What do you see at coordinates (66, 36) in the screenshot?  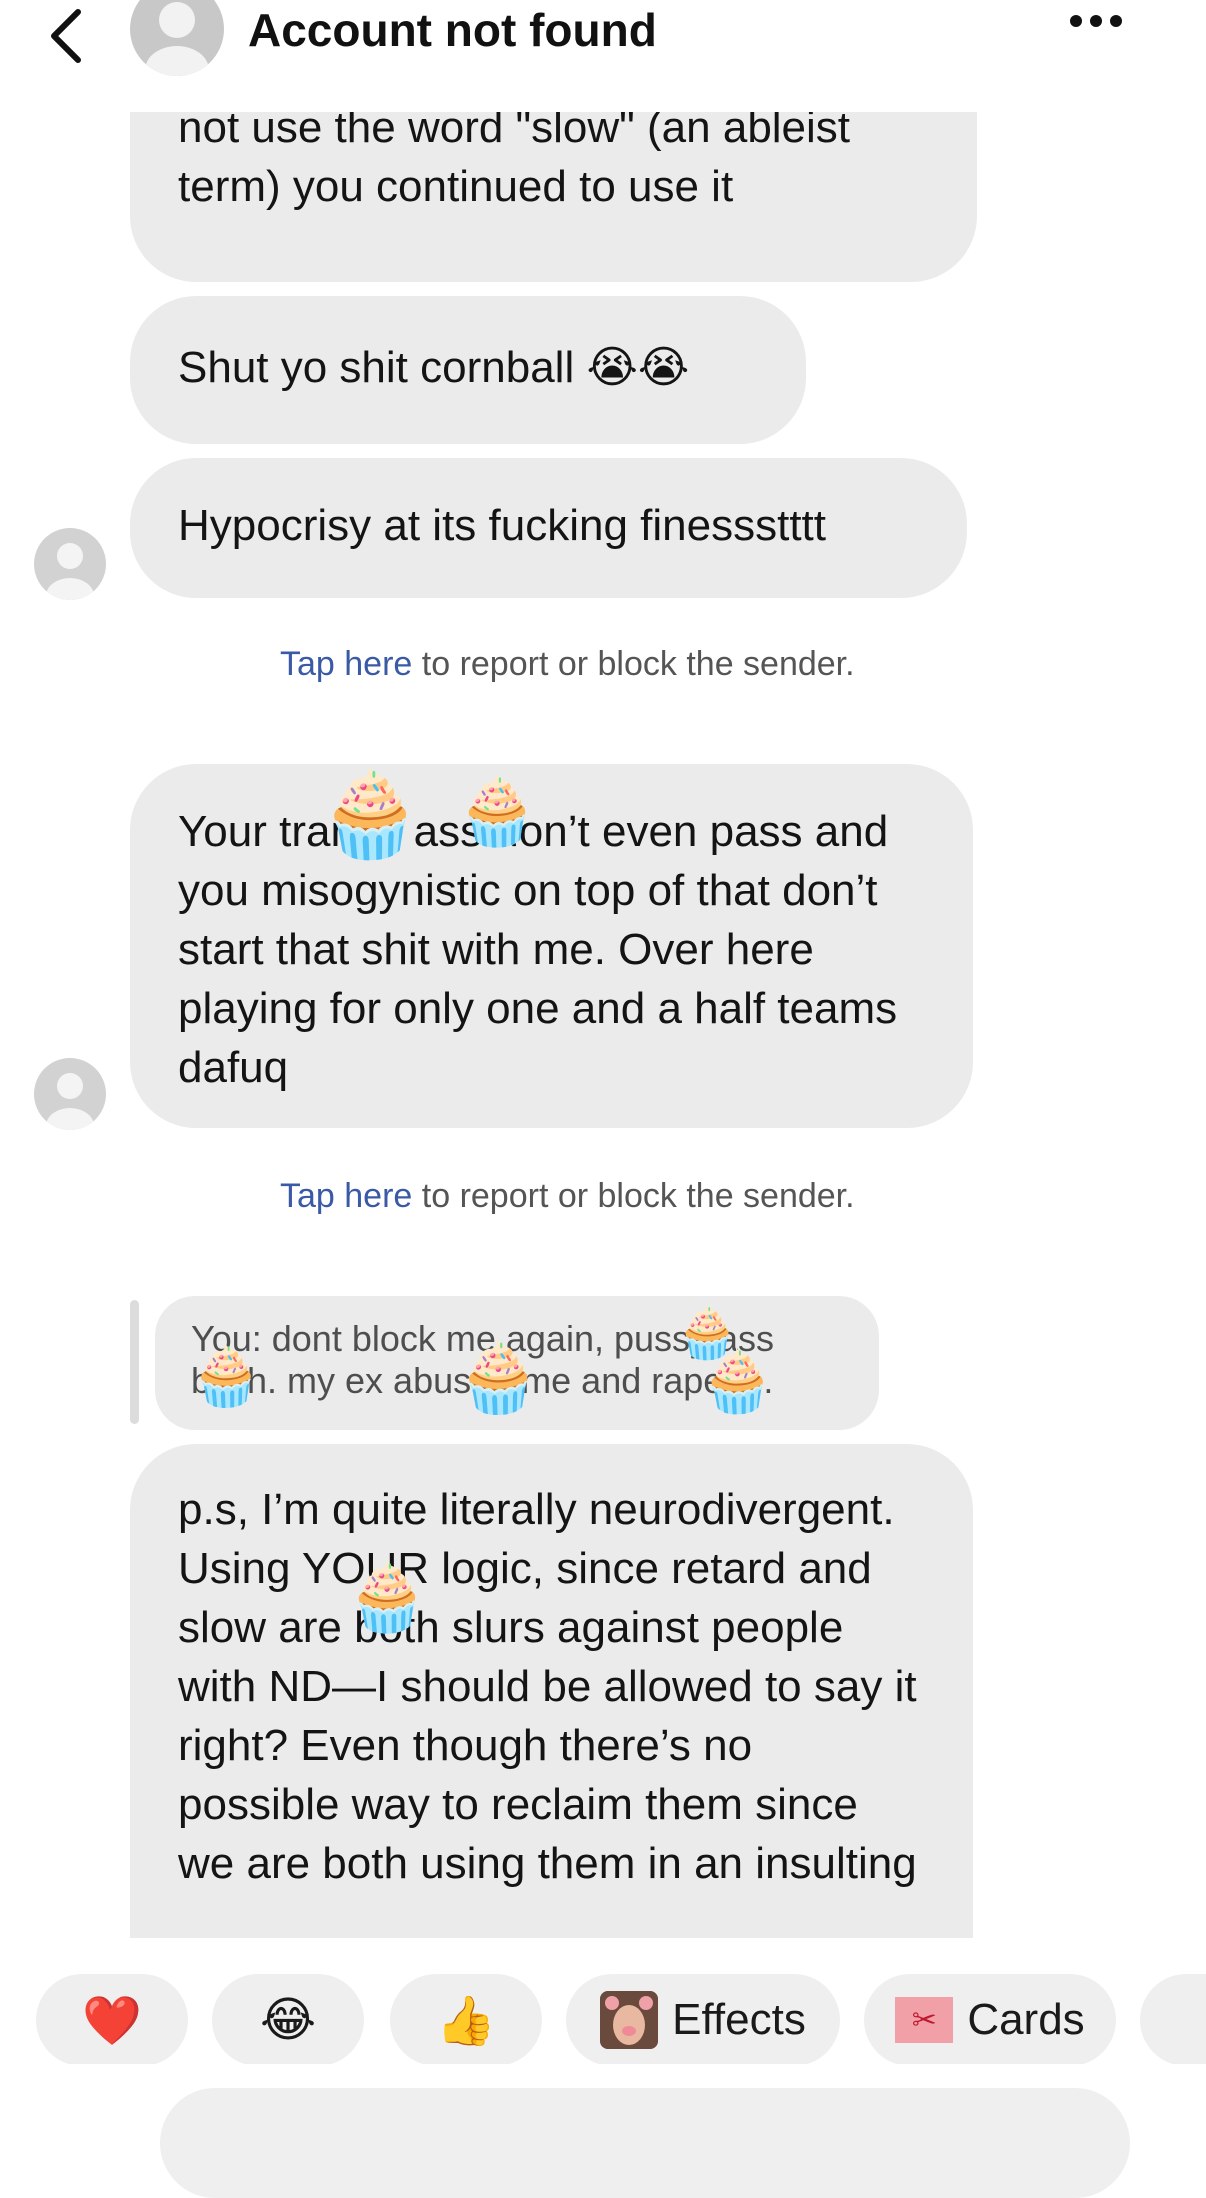 I see `chevron-left-icon` at bounding box center [66, 36].